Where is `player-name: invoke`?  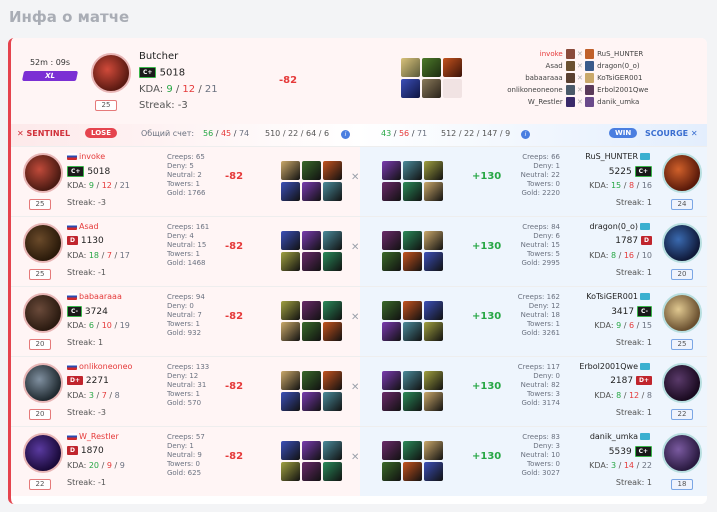 player-name: invoke is located at coordinates (92, 156).